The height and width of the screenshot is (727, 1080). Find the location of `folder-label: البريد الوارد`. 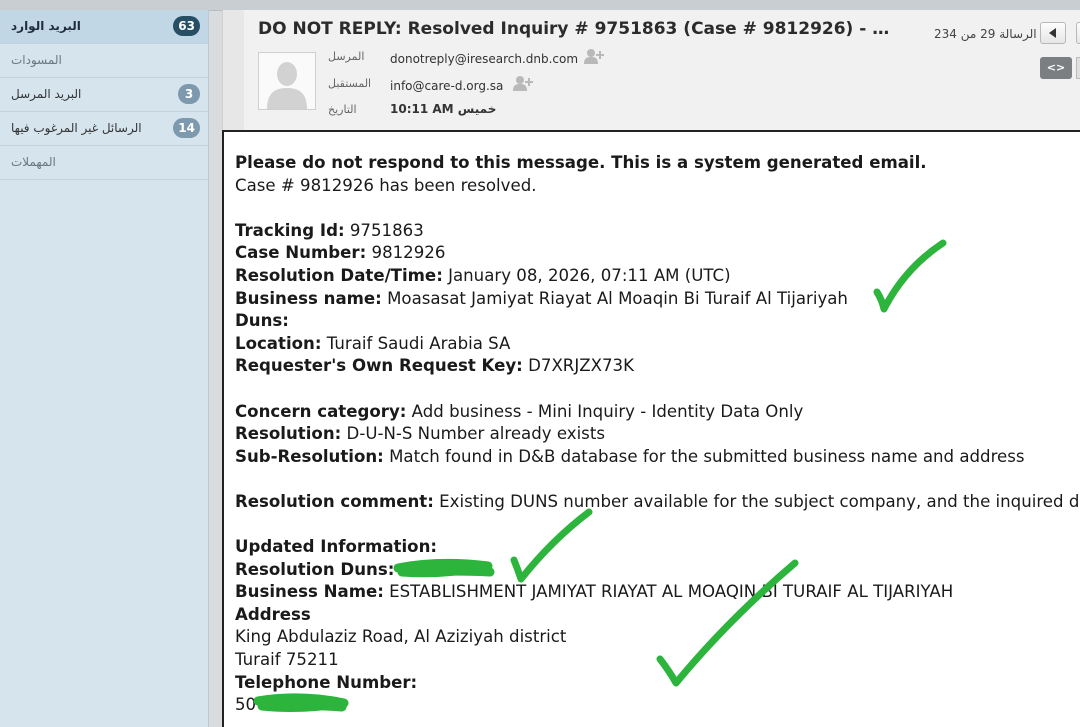

folder-label: البريد الوارد is located at coordinates (46, 26).